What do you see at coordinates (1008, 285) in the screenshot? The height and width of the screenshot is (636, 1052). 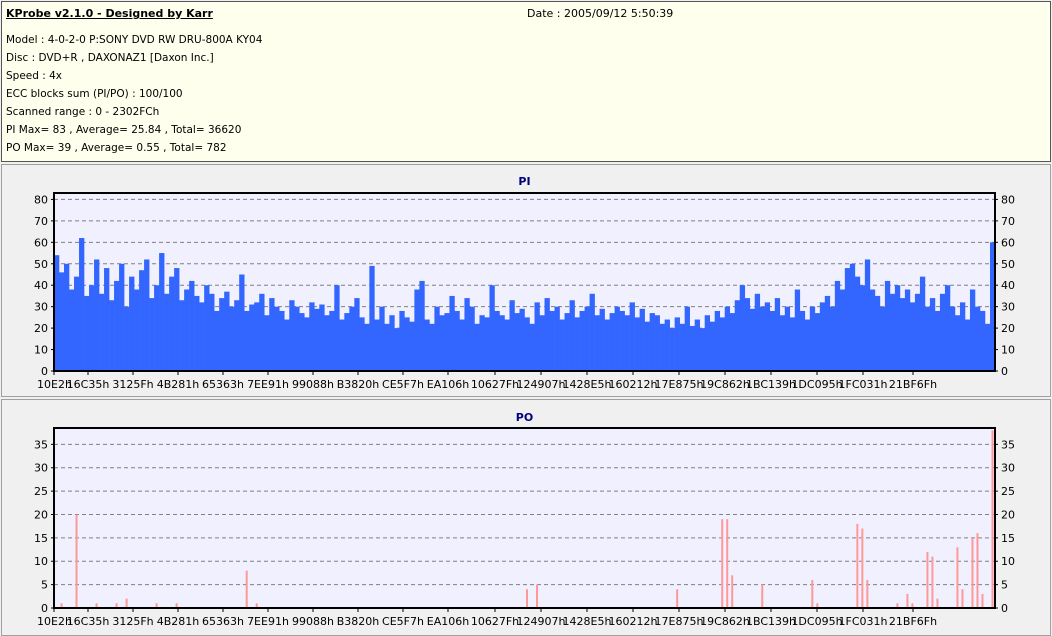 I see `pi-ytick-right: 40` at bounding box center [1008, 285].